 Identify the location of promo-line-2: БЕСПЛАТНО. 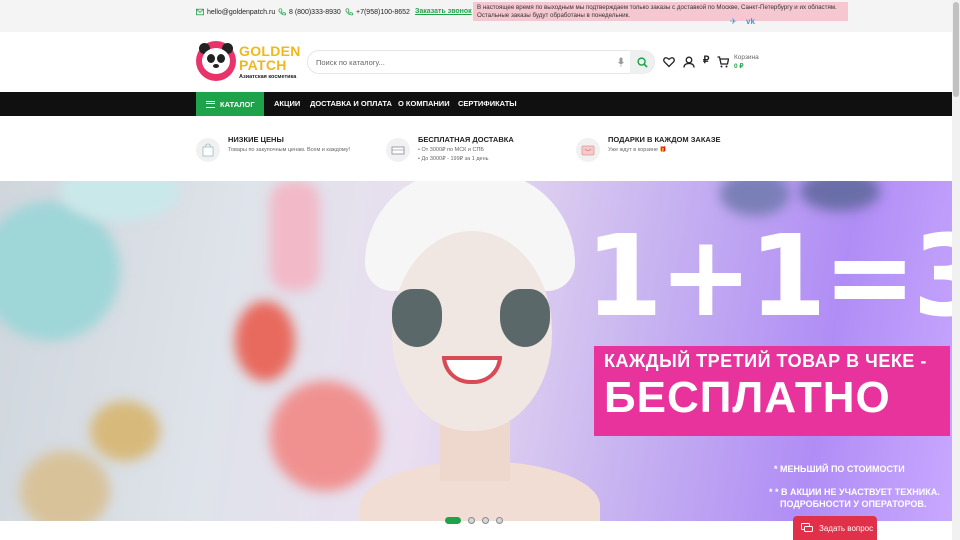
(747, 397).